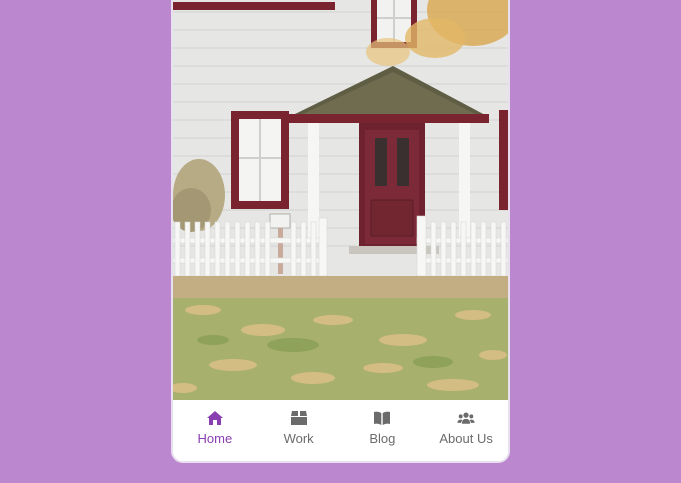  Describe the element at coordinates (382, 418) in the screenshot. I see `book-icon` at that location.